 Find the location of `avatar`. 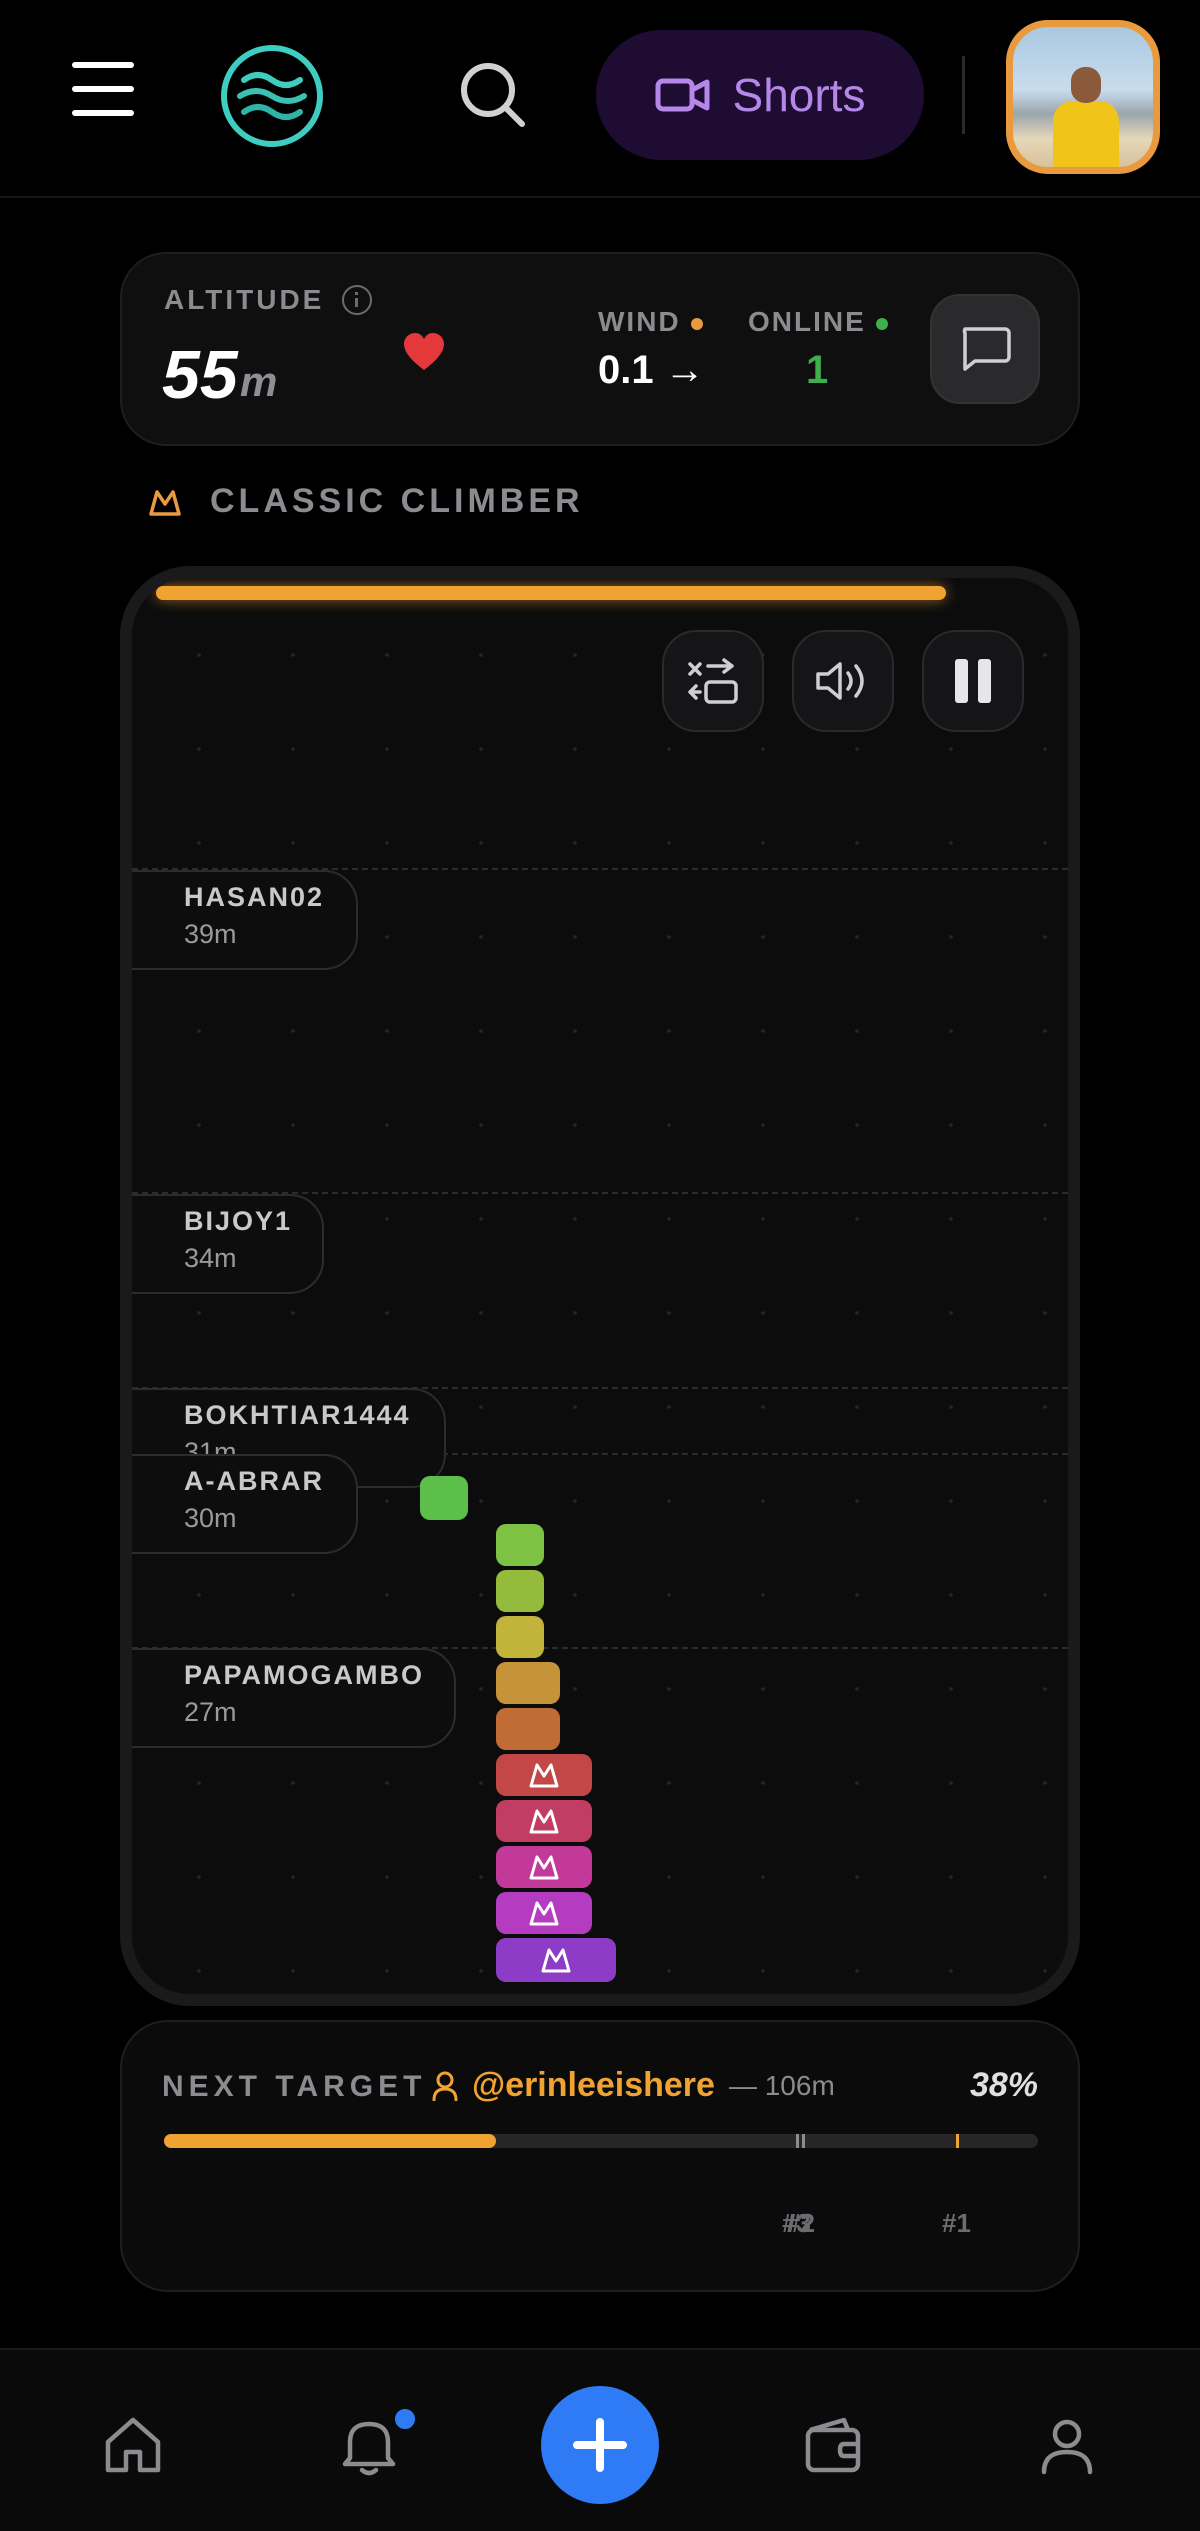

avatar is located at coordinates (1083, 97).